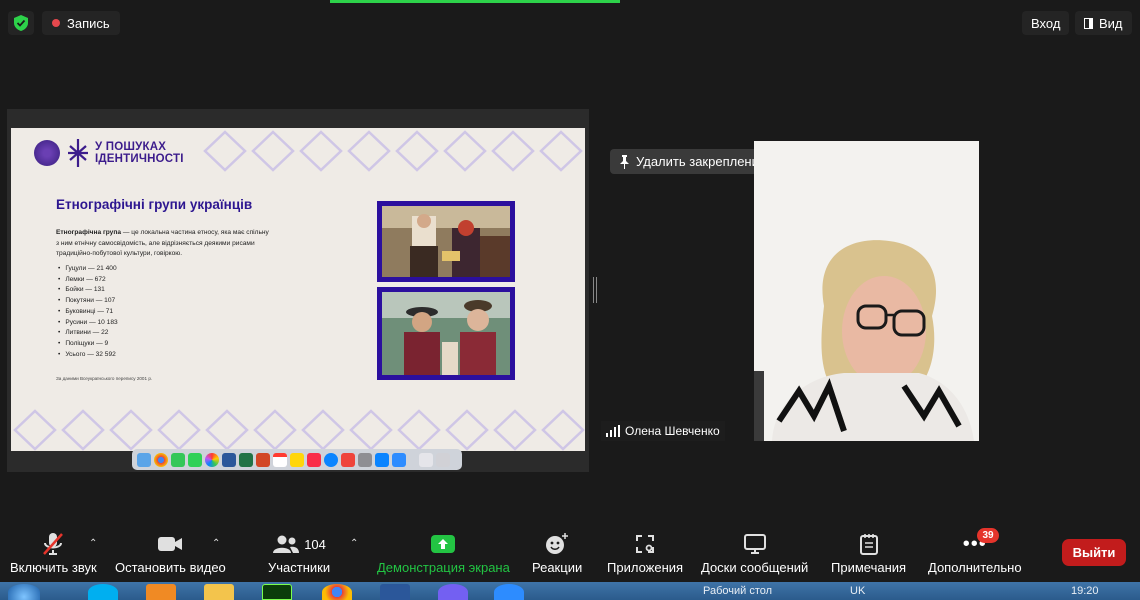 The width and height of the screenshot is (1140, 600). Describe the element at coordinates (131, 147) in the screenshot. I see `logo-text-line1: У ПОШУКАХ` at that location.